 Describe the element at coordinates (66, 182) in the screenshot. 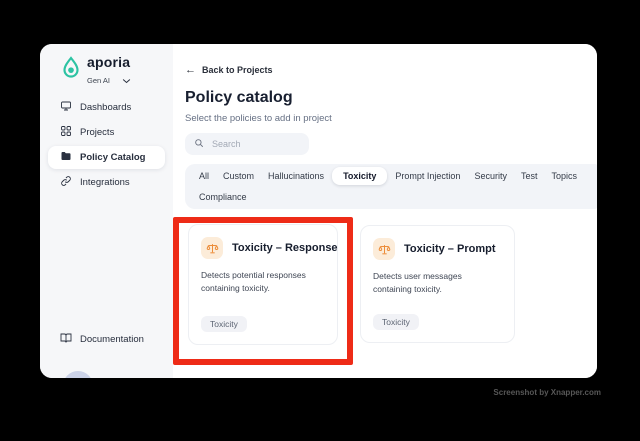

I see `link-icon` at that location.